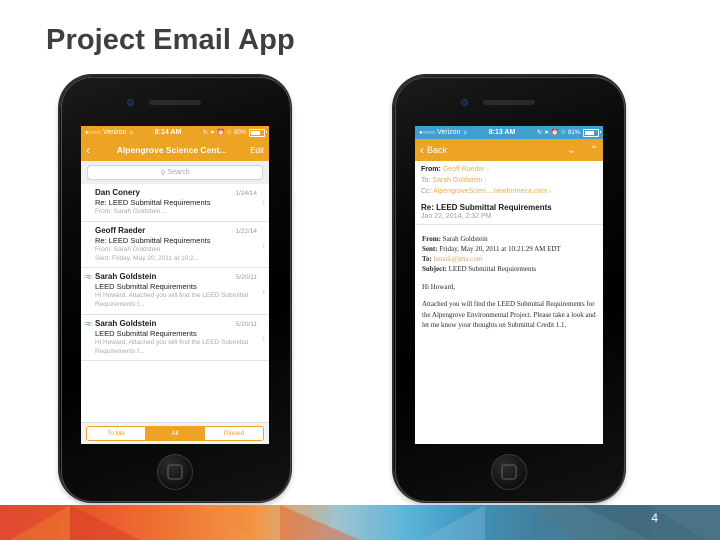 The image size is (720, 540). I want to click on nav-bar-left: ‹ Alpengrove Science Cent... Edit, so click(175, 150).